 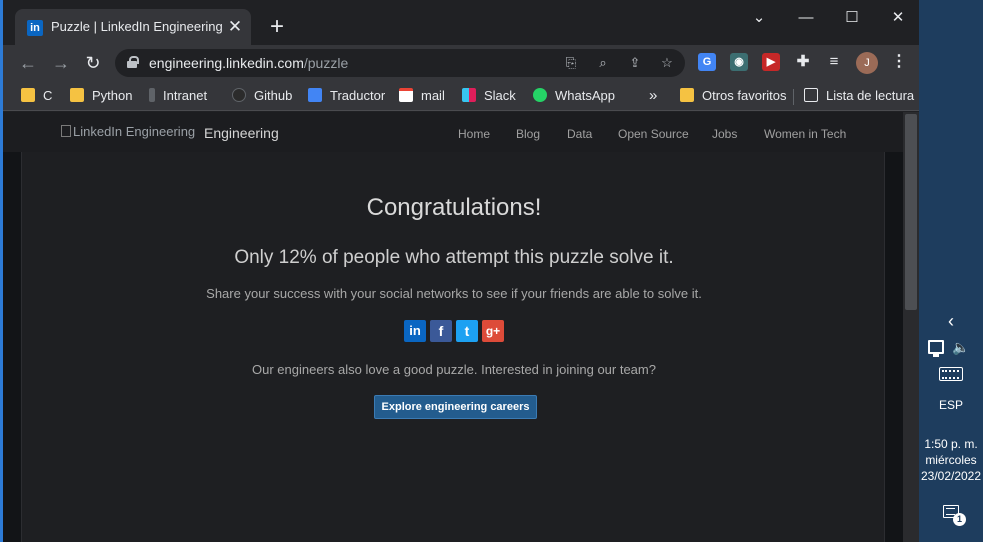 I want to click on bookmark-mail: mail, so click(x=422, y=96).